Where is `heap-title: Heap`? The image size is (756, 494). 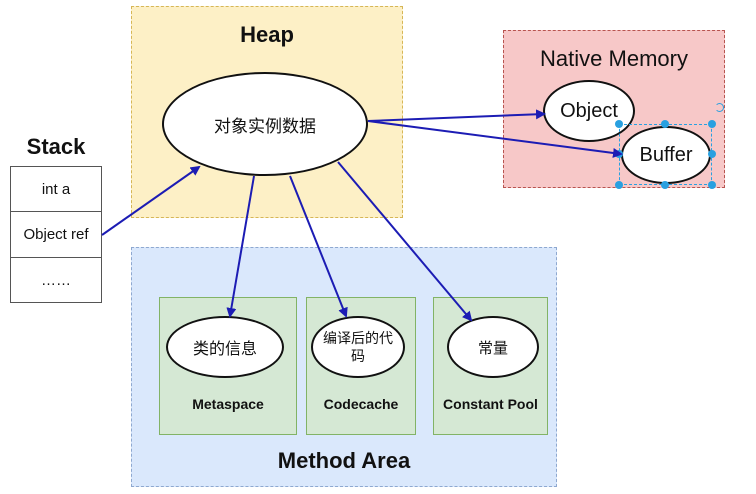 heap-title: Heap is located at coordinates (267, 34).